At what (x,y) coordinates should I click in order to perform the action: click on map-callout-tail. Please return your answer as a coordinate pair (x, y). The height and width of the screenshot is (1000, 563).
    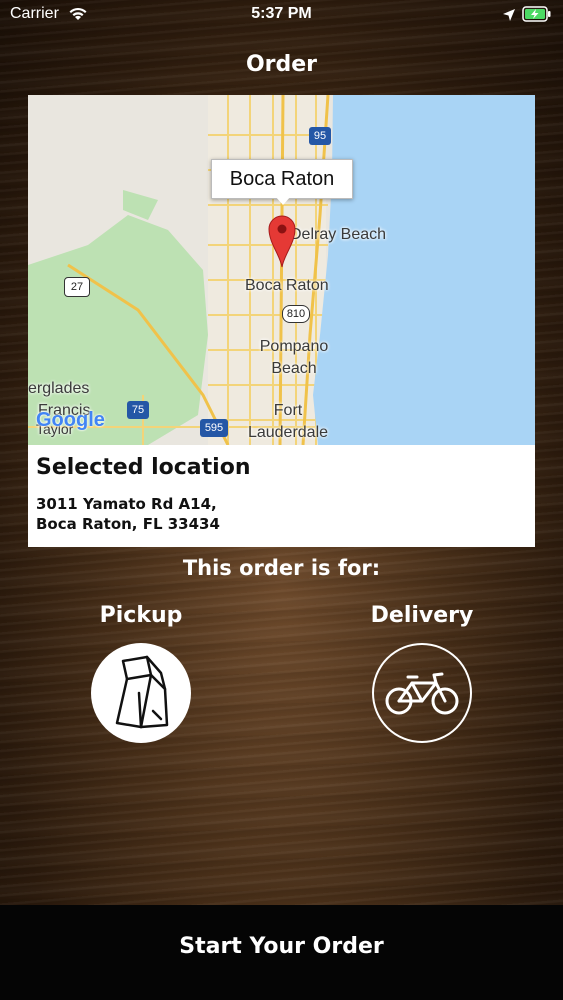
    Looking at the image, I should click on (283, 200).